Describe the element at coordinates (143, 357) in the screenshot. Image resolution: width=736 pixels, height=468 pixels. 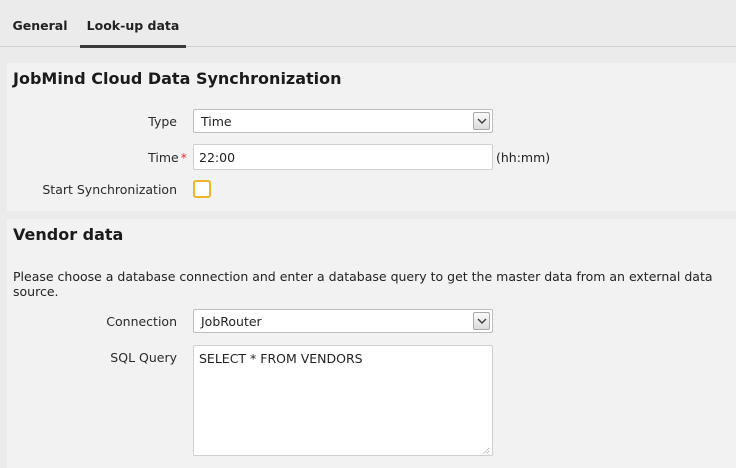
I see `sql-query-label: SQL Query` at that location.